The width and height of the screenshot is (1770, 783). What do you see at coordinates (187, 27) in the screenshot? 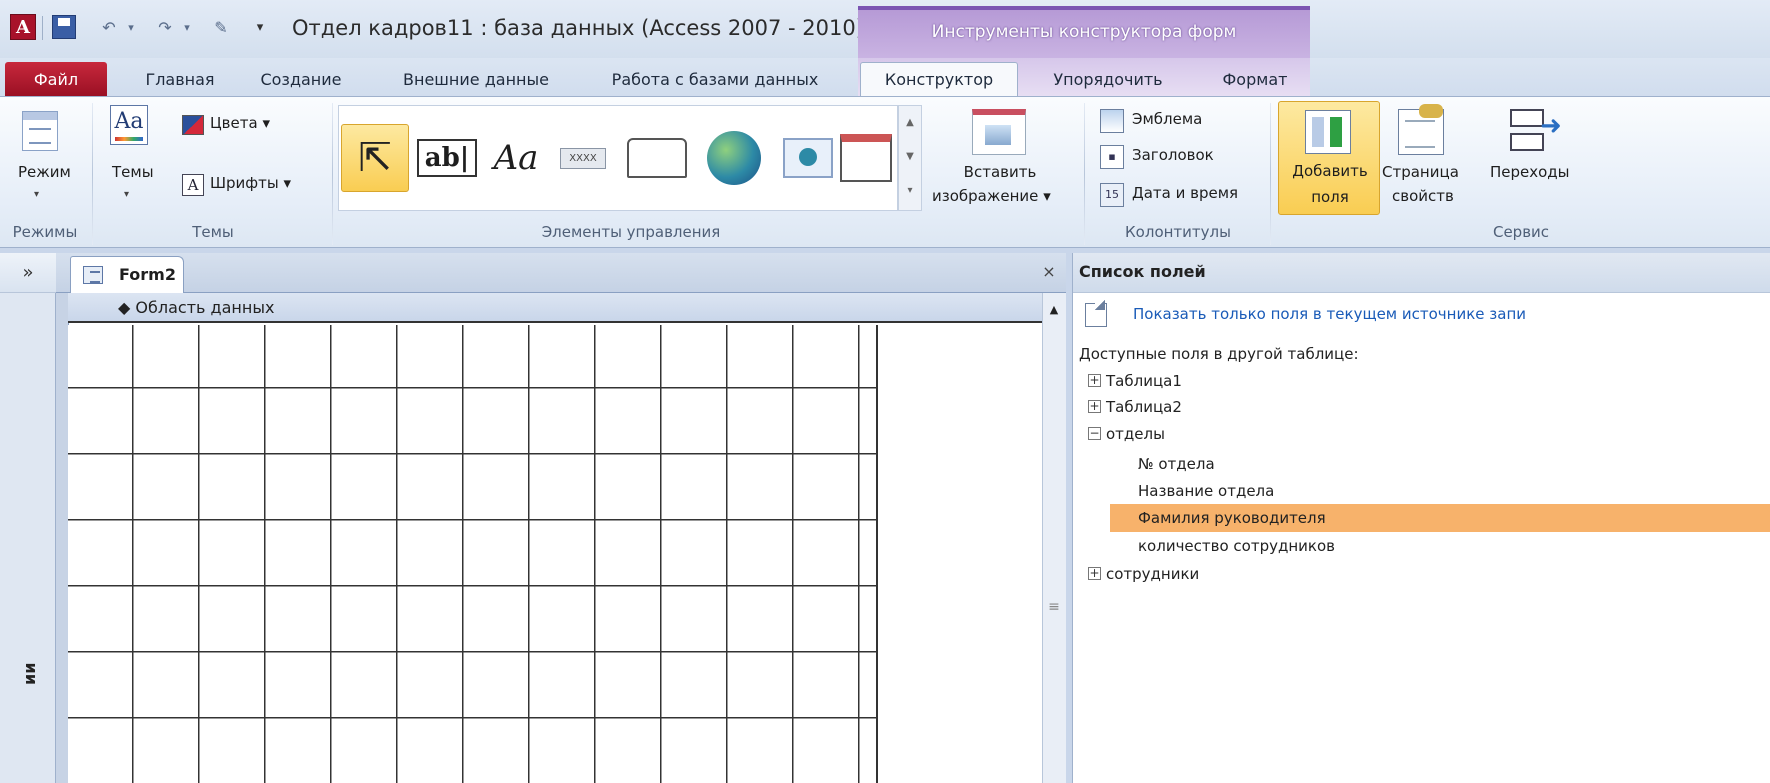
I see `redo-dropdown-icon: ▾` at bounding box center [187, 27].